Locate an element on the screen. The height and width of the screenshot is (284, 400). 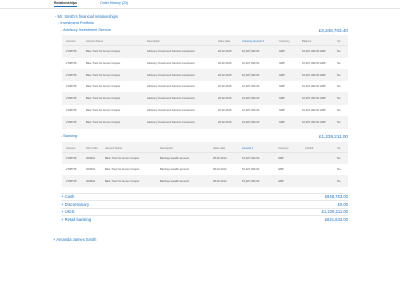
summary-toggle: + UKIS is located at coordinates (67, 211).